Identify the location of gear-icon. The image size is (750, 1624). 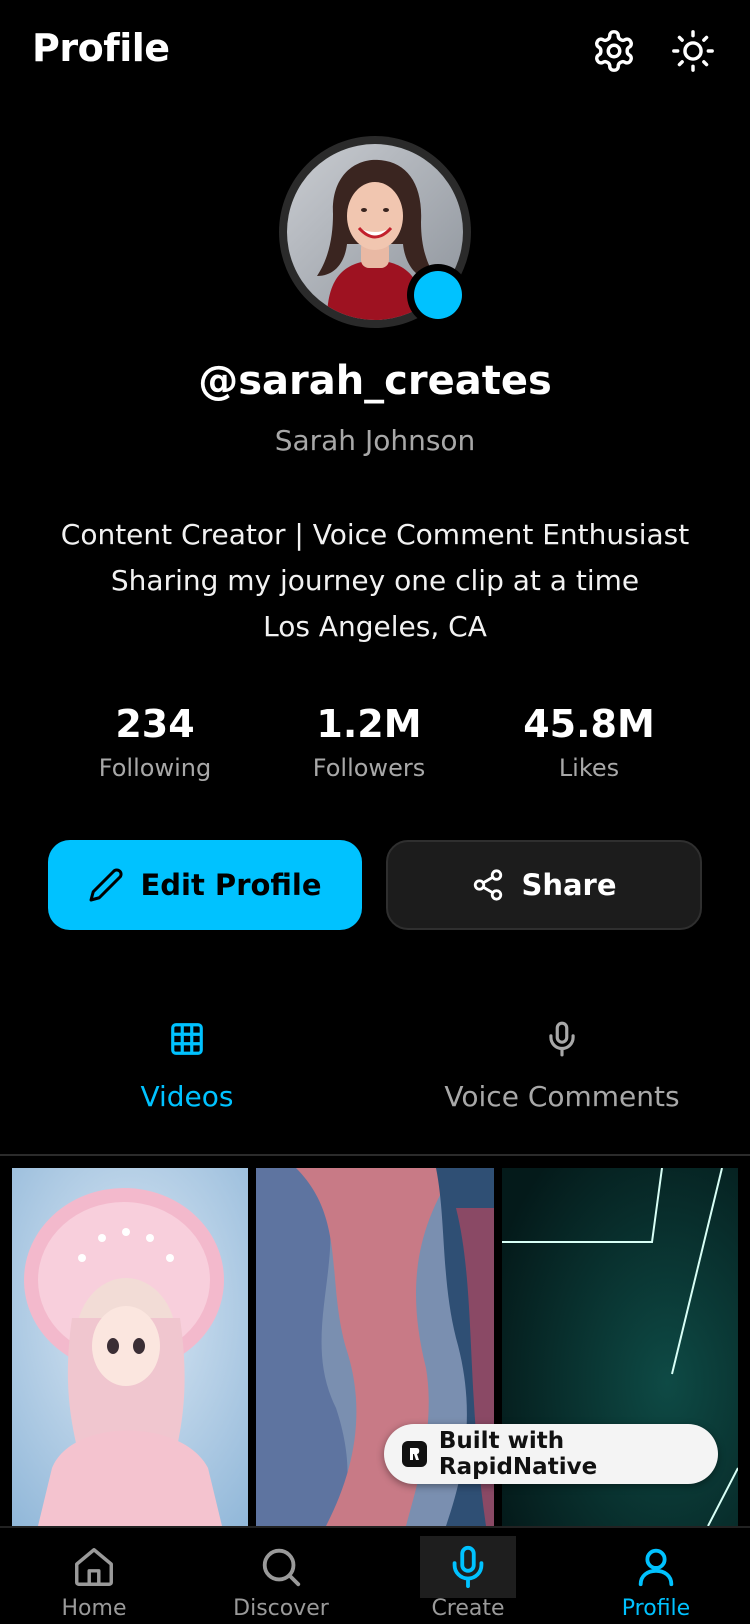
(614, 51).